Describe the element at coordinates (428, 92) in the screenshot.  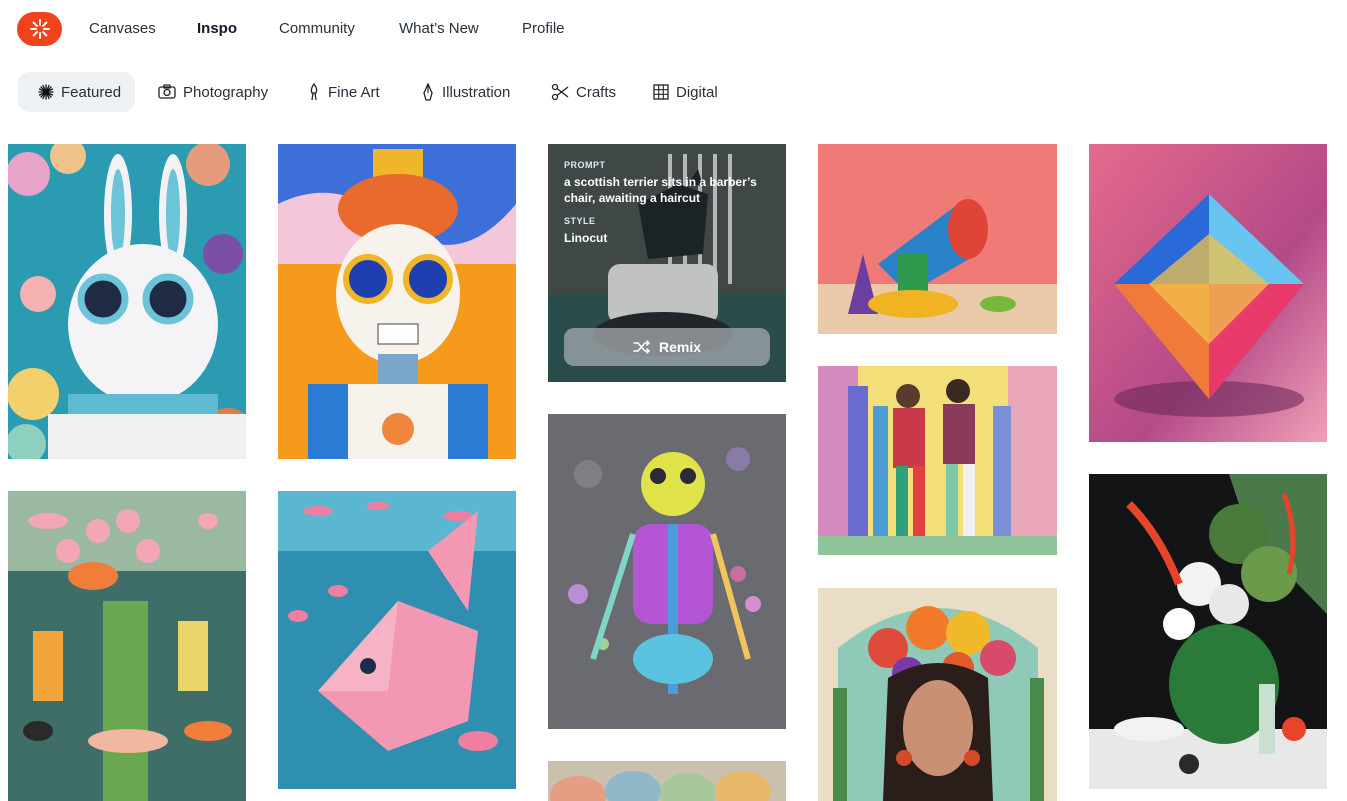
I see `pen-nib-icon` at that location.